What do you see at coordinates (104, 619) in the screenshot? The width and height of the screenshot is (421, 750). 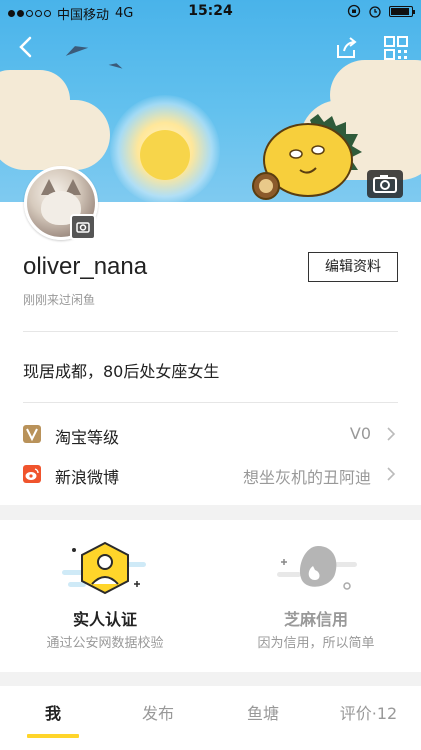 I see `verify-title: 实人认证` at bounding box center [104, 619].